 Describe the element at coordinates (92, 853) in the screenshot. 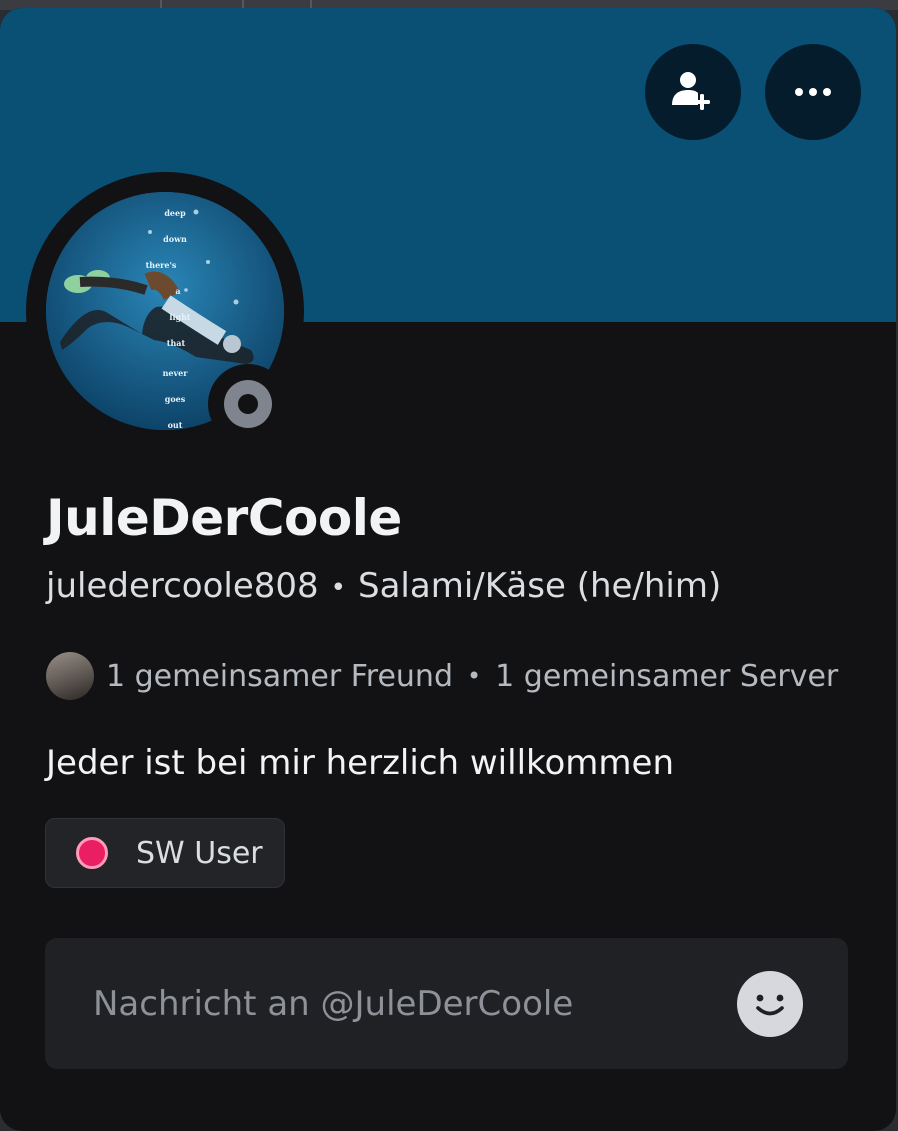

I see `role-color-dot` at that location.